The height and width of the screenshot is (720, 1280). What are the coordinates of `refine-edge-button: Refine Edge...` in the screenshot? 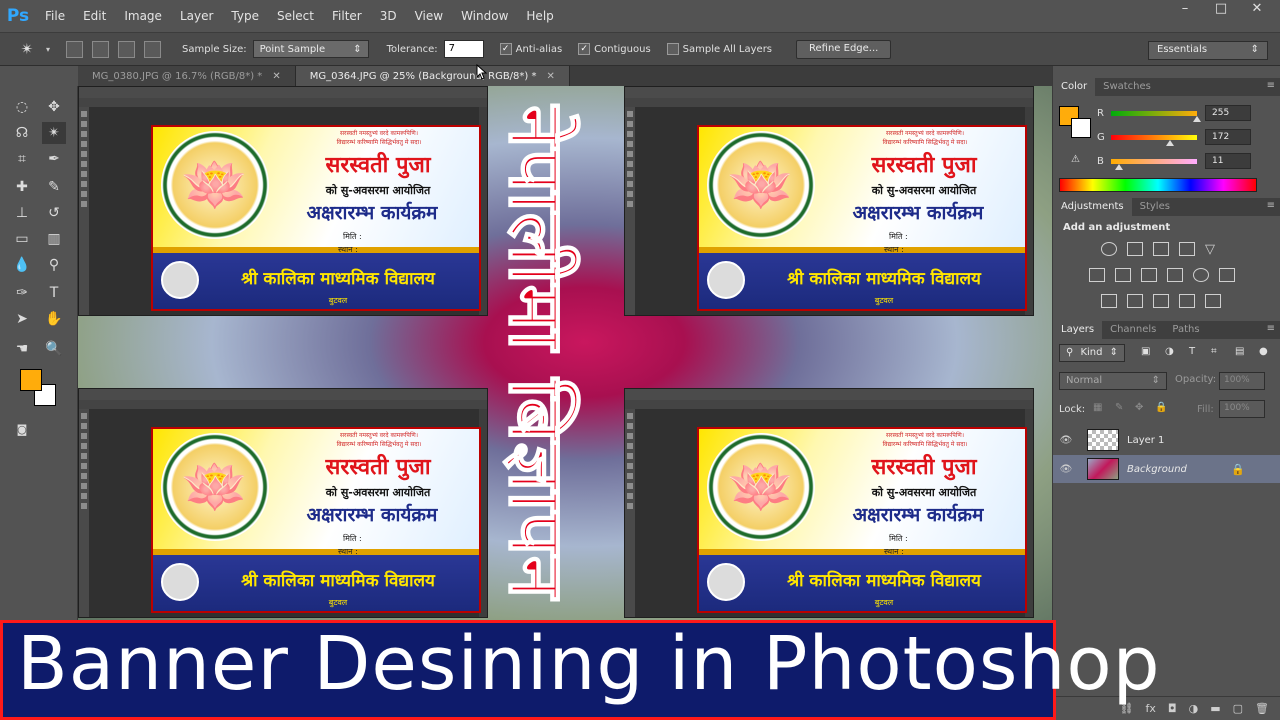 It's located at (844, 49).